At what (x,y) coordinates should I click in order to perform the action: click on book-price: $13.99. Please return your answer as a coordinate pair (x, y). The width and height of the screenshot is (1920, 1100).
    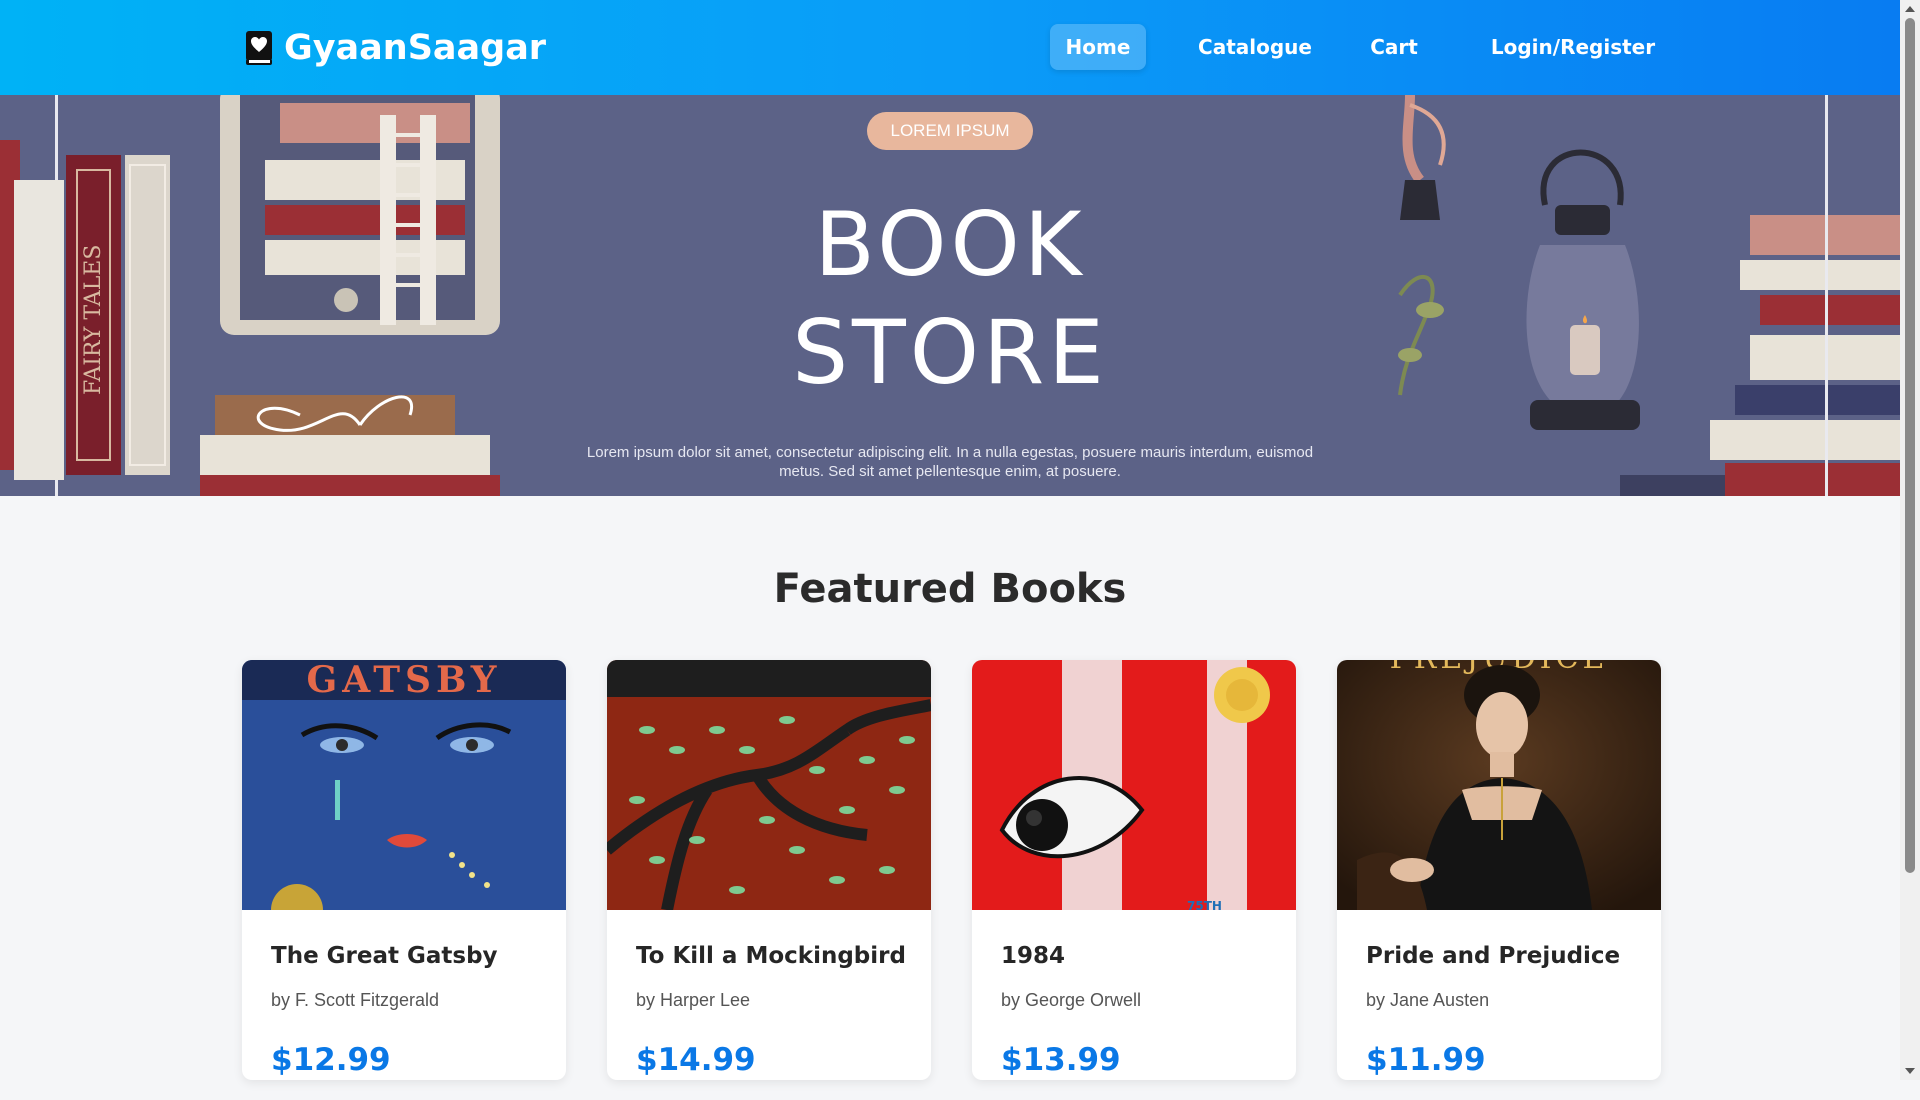
    Looking at the image, I should click on (1061, 1060).